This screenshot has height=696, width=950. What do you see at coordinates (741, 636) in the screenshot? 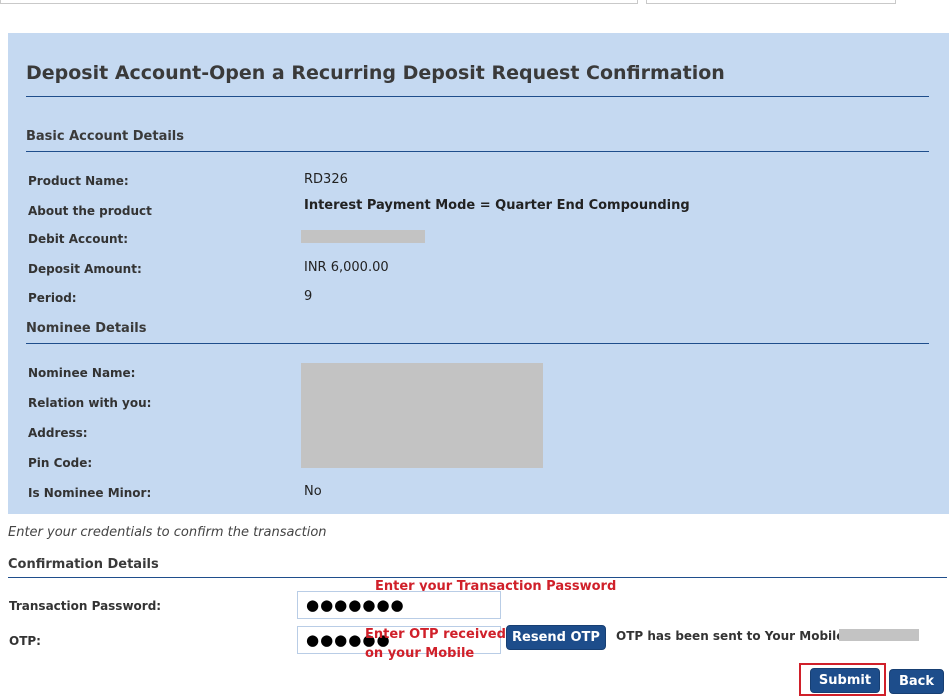
I see `otp-sent-message: OTP has been sent to Your Mobile No` at bounding box center [741, 636].